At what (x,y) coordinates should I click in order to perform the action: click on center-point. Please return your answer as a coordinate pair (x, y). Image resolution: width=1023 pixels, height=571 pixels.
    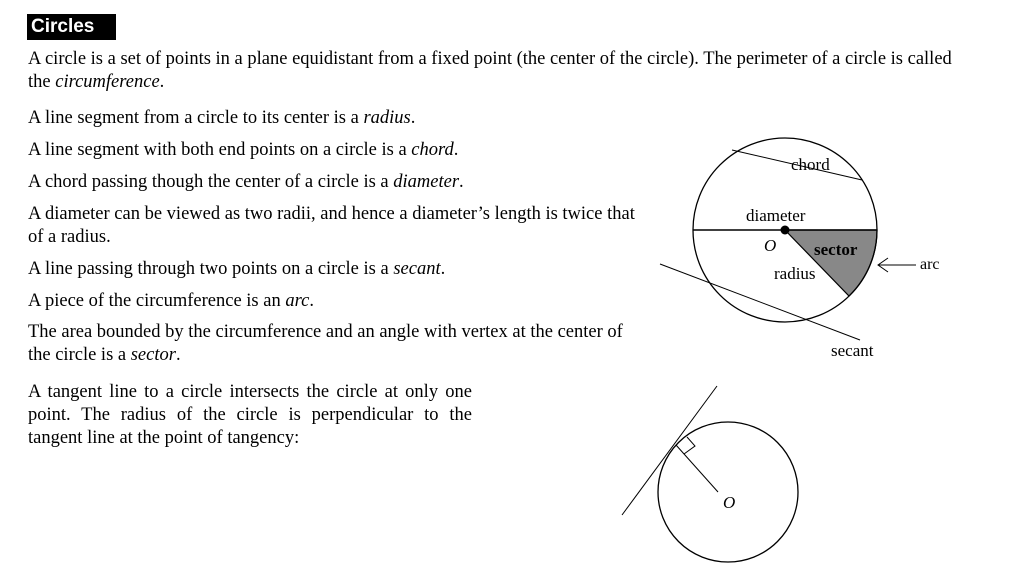
    Looking at the image, I should click on (785, 230).